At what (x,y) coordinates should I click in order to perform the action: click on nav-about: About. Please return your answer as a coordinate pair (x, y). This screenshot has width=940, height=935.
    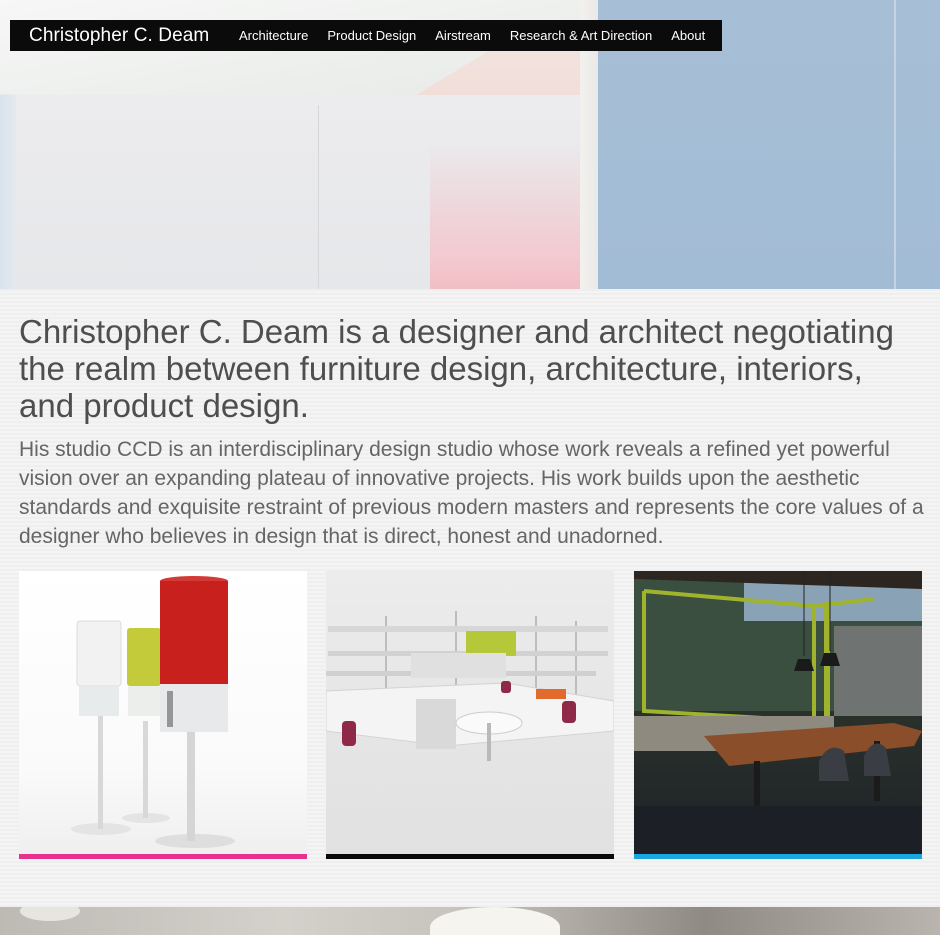
    Looking at the image, I should click on (688, 35).